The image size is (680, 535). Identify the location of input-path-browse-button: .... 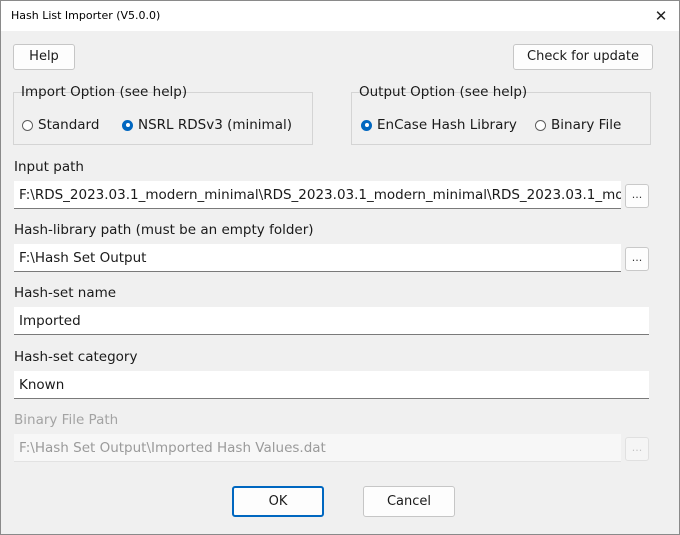
(637, 196).